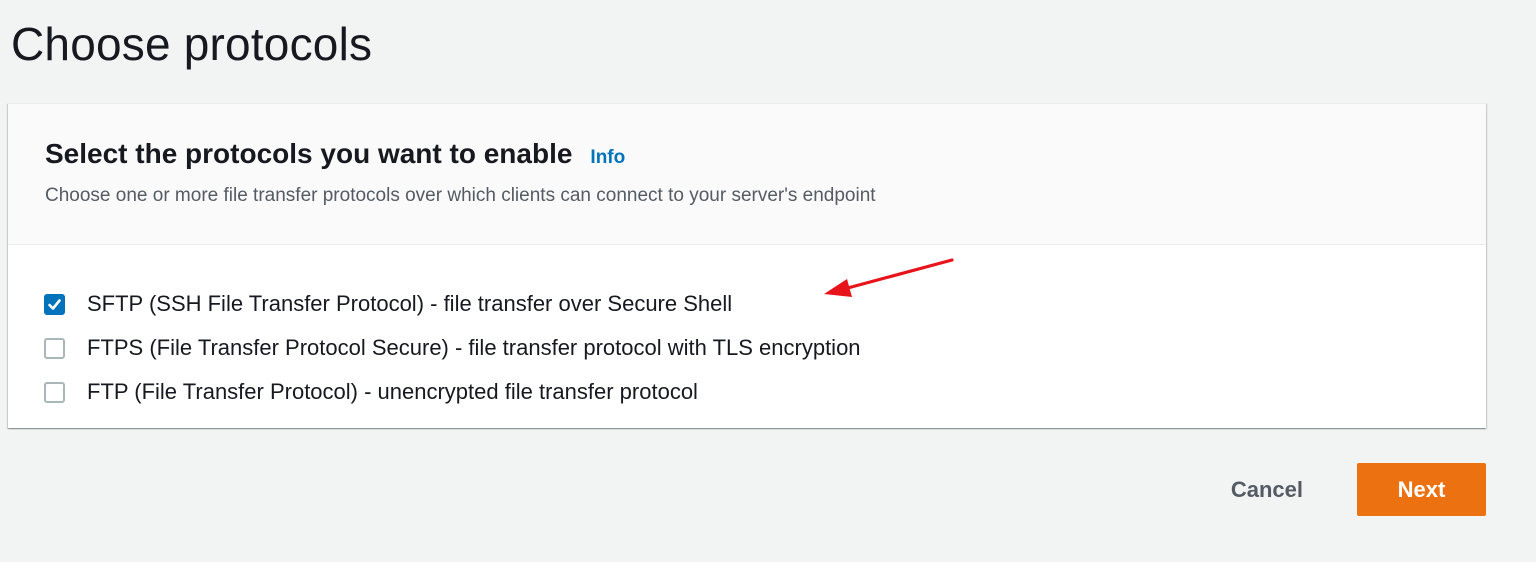 The width and height of the screenshot is (1536, 562). I want to click on page-title: Choose protocols, so click(192, 44).